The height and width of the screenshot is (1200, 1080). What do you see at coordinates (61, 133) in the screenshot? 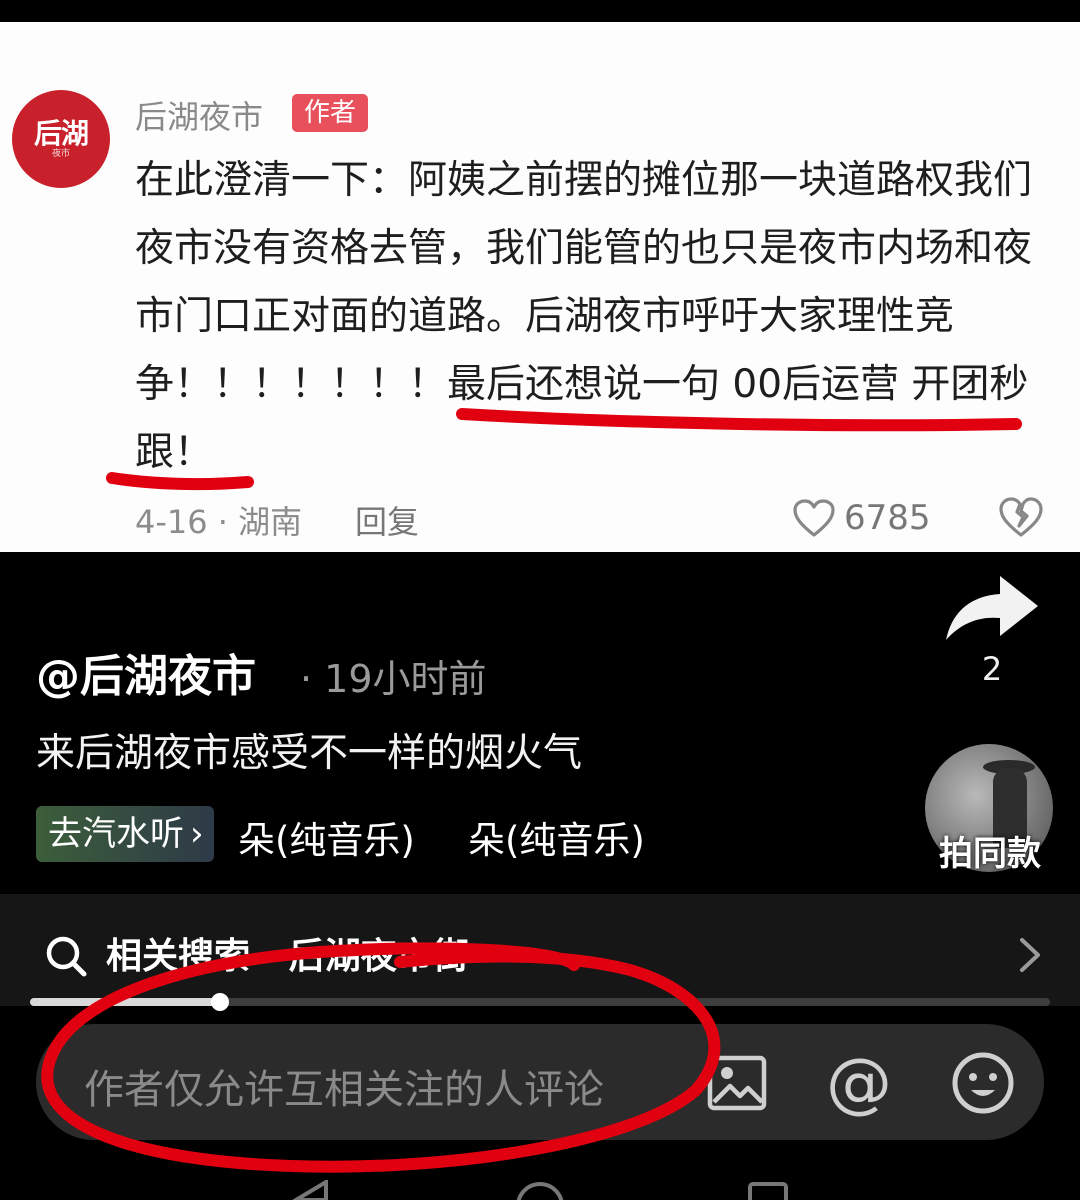
I see `avatar-logo: 后湖` at bounding box center [61, 133].